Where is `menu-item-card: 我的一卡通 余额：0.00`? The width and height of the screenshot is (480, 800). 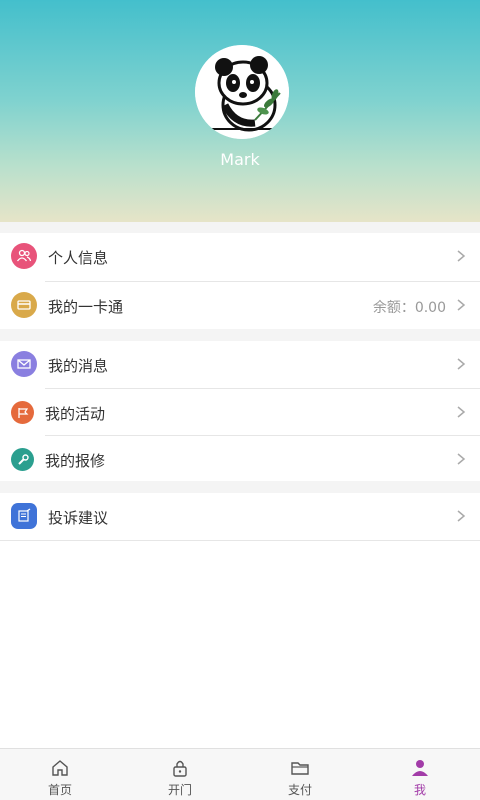 menu-item-card: 我的一卡通 余额：0.00 is located at coordinates (240, 305).